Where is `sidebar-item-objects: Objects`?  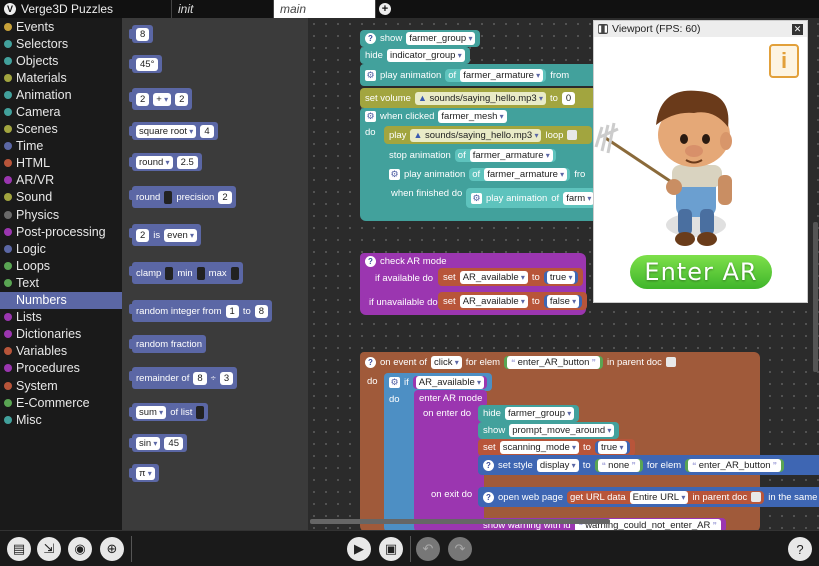 sidebar-item-objects: Objects is located at coordinates (61, 60).